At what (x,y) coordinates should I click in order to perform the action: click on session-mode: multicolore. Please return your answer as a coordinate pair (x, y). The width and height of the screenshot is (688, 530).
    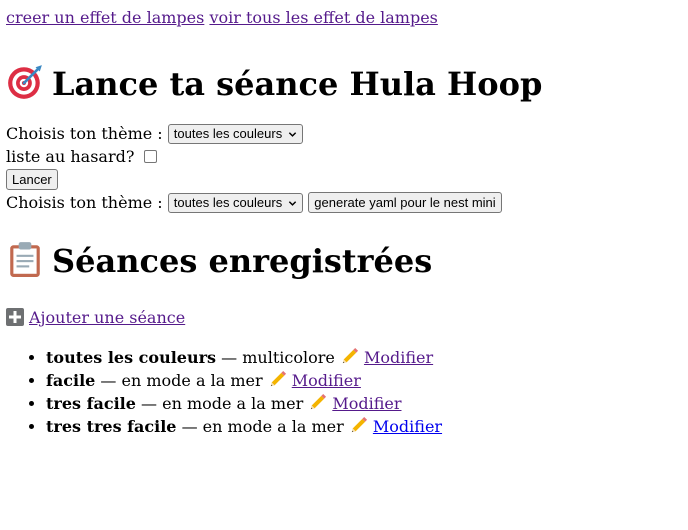
    Looking at the image, I should click on (288, 357).